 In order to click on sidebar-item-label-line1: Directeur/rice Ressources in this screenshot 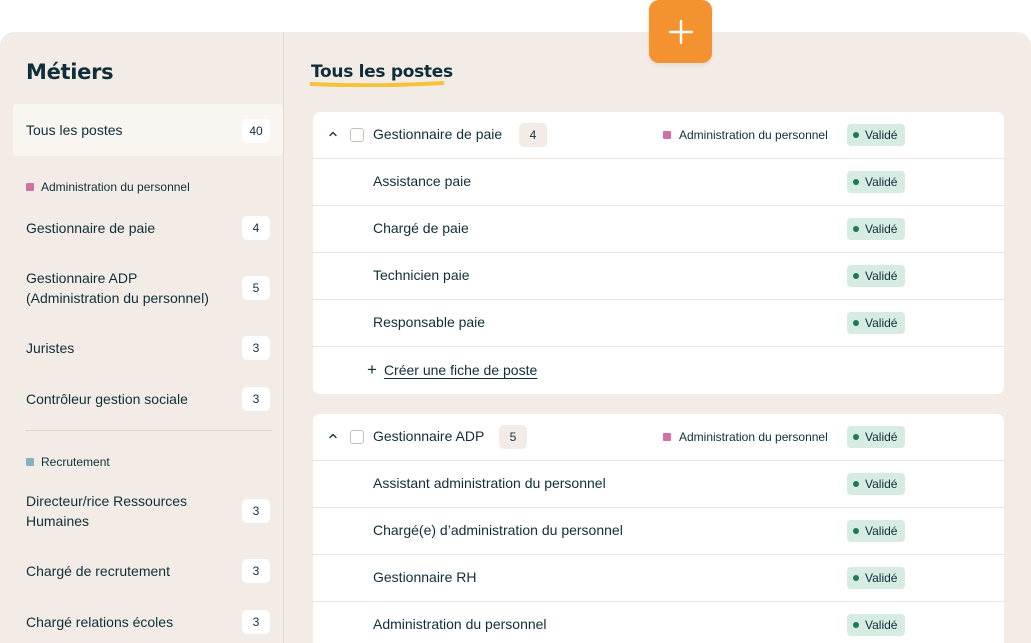, I will do `click(107, 501)`.